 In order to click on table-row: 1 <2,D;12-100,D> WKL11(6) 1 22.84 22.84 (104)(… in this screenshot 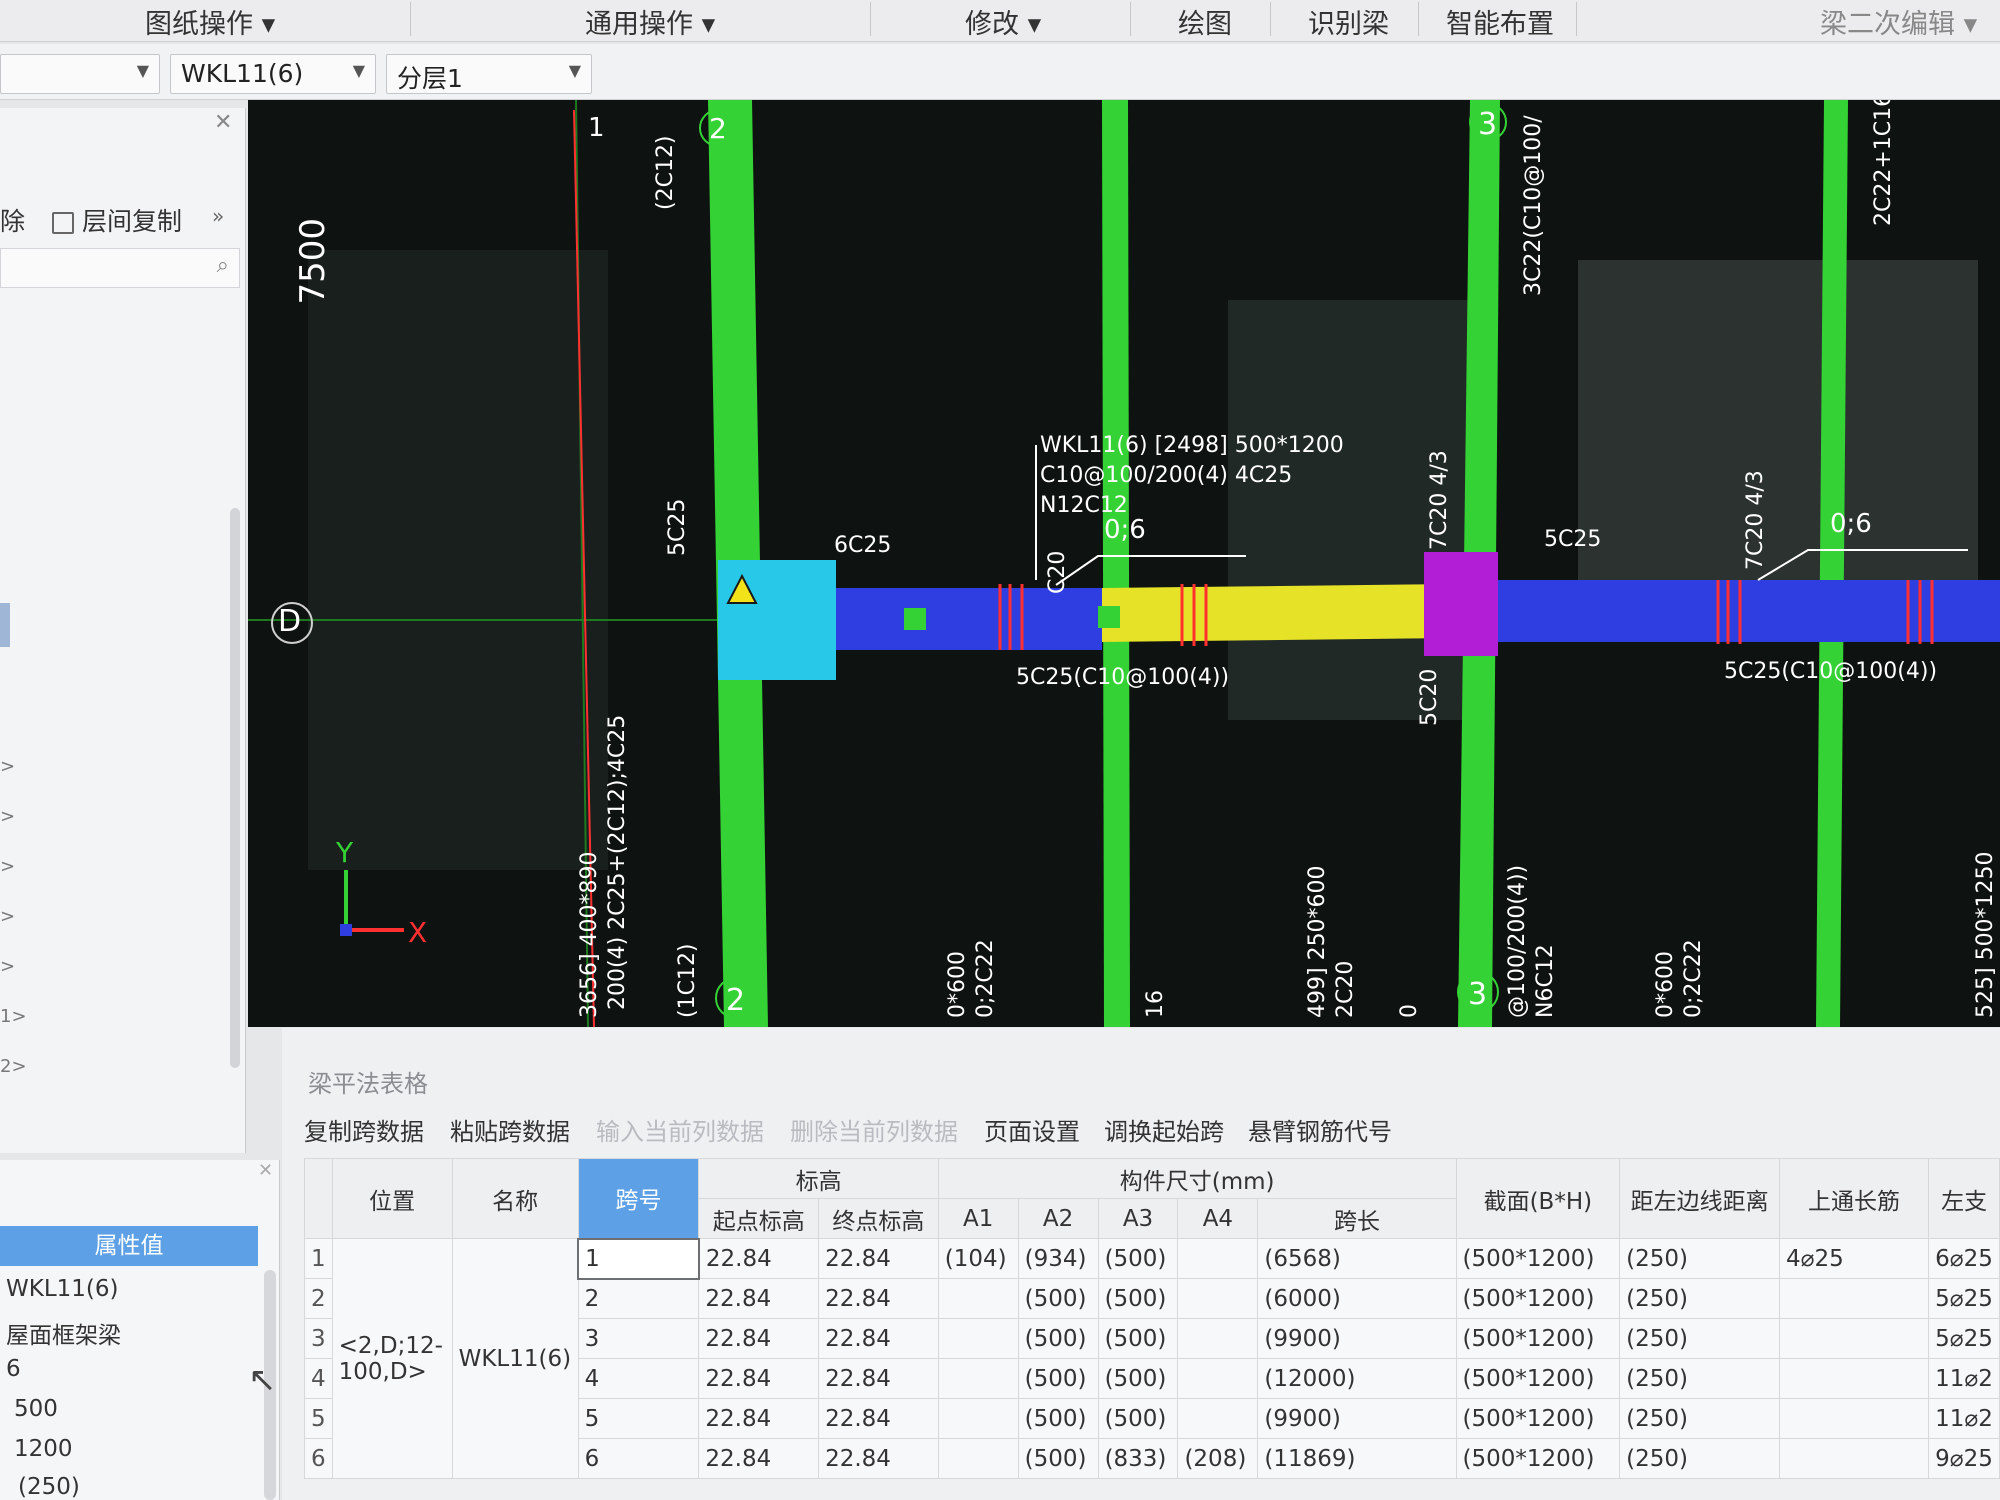, I will do `click(1152, 1358)`.